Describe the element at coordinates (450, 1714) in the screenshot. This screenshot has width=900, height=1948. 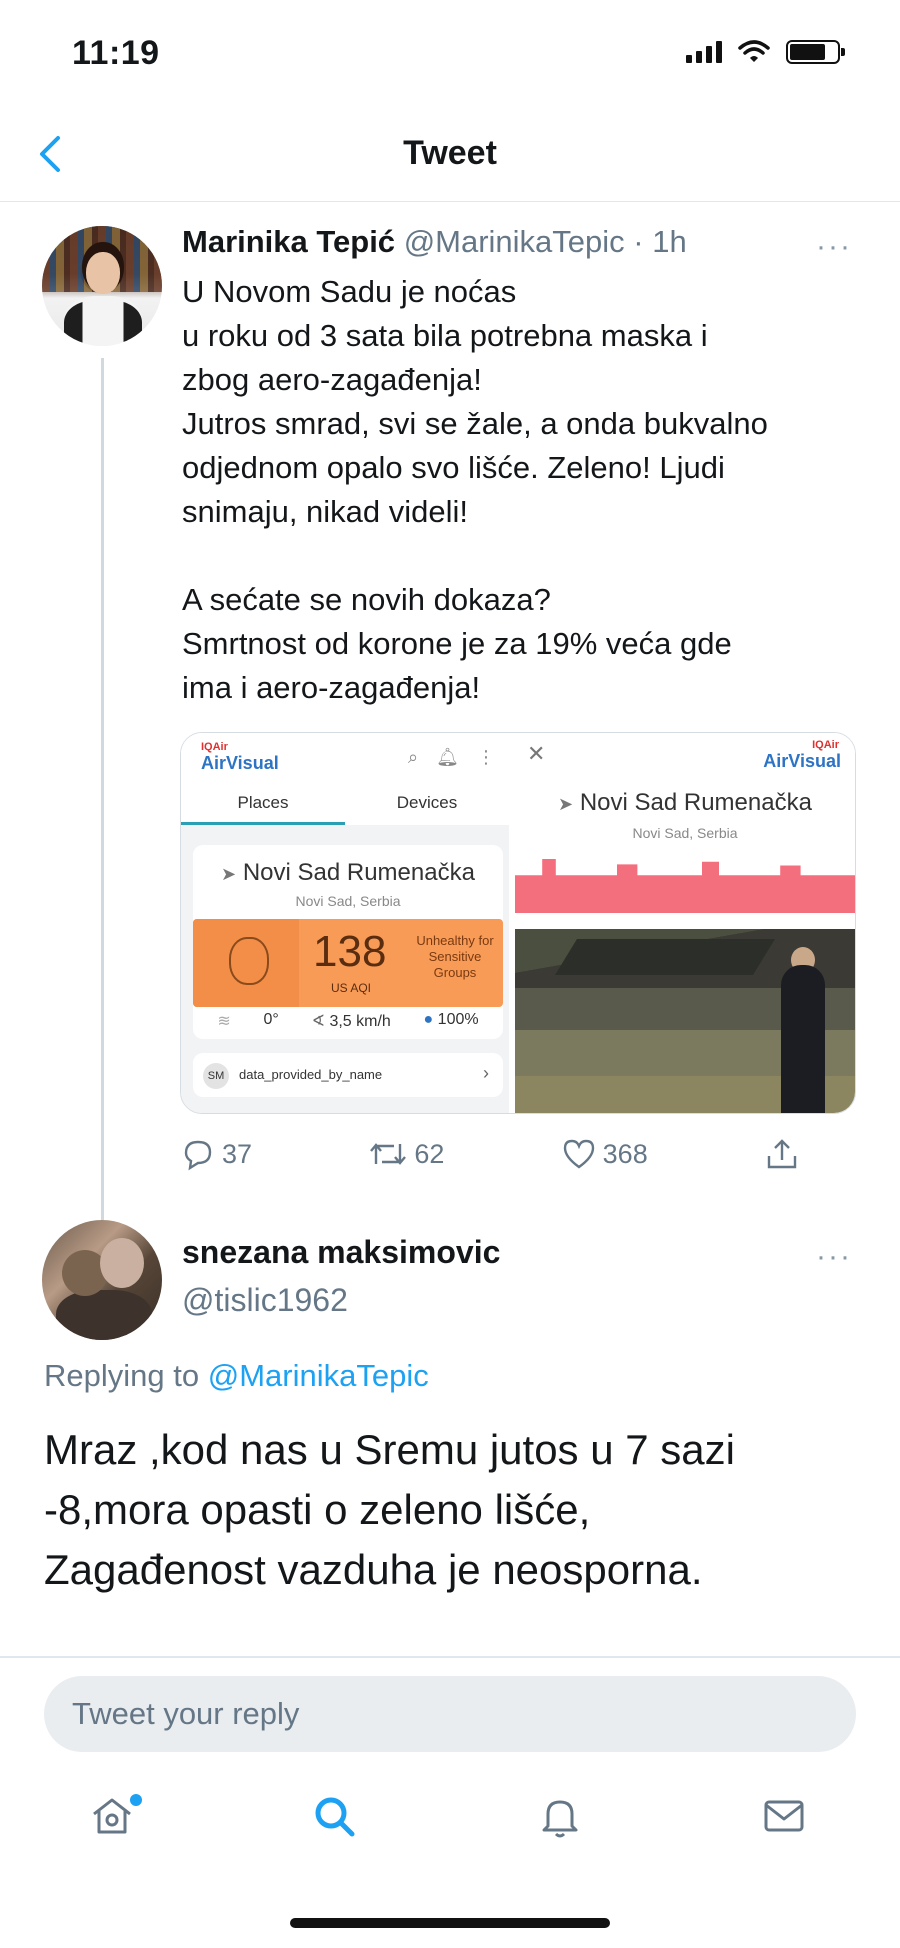
I see `reply-input` at that location.